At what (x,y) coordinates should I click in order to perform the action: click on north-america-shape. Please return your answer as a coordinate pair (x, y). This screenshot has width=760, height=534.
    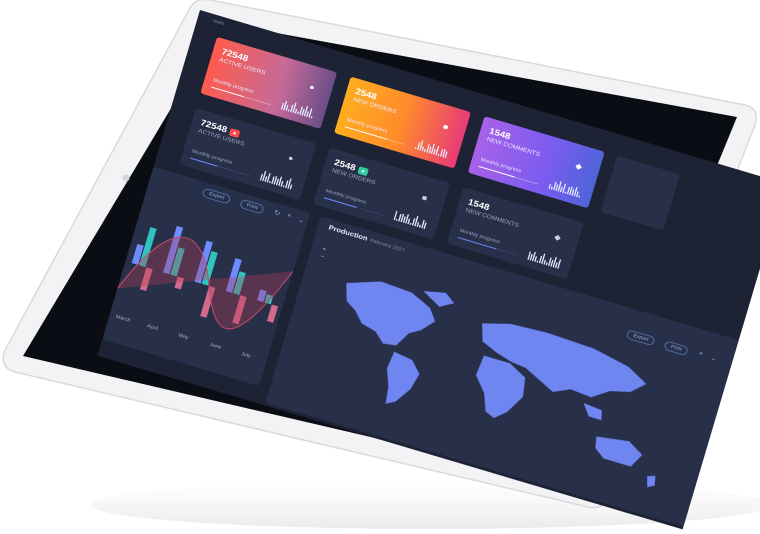
    Looking at the image, I should click on (391, 313).